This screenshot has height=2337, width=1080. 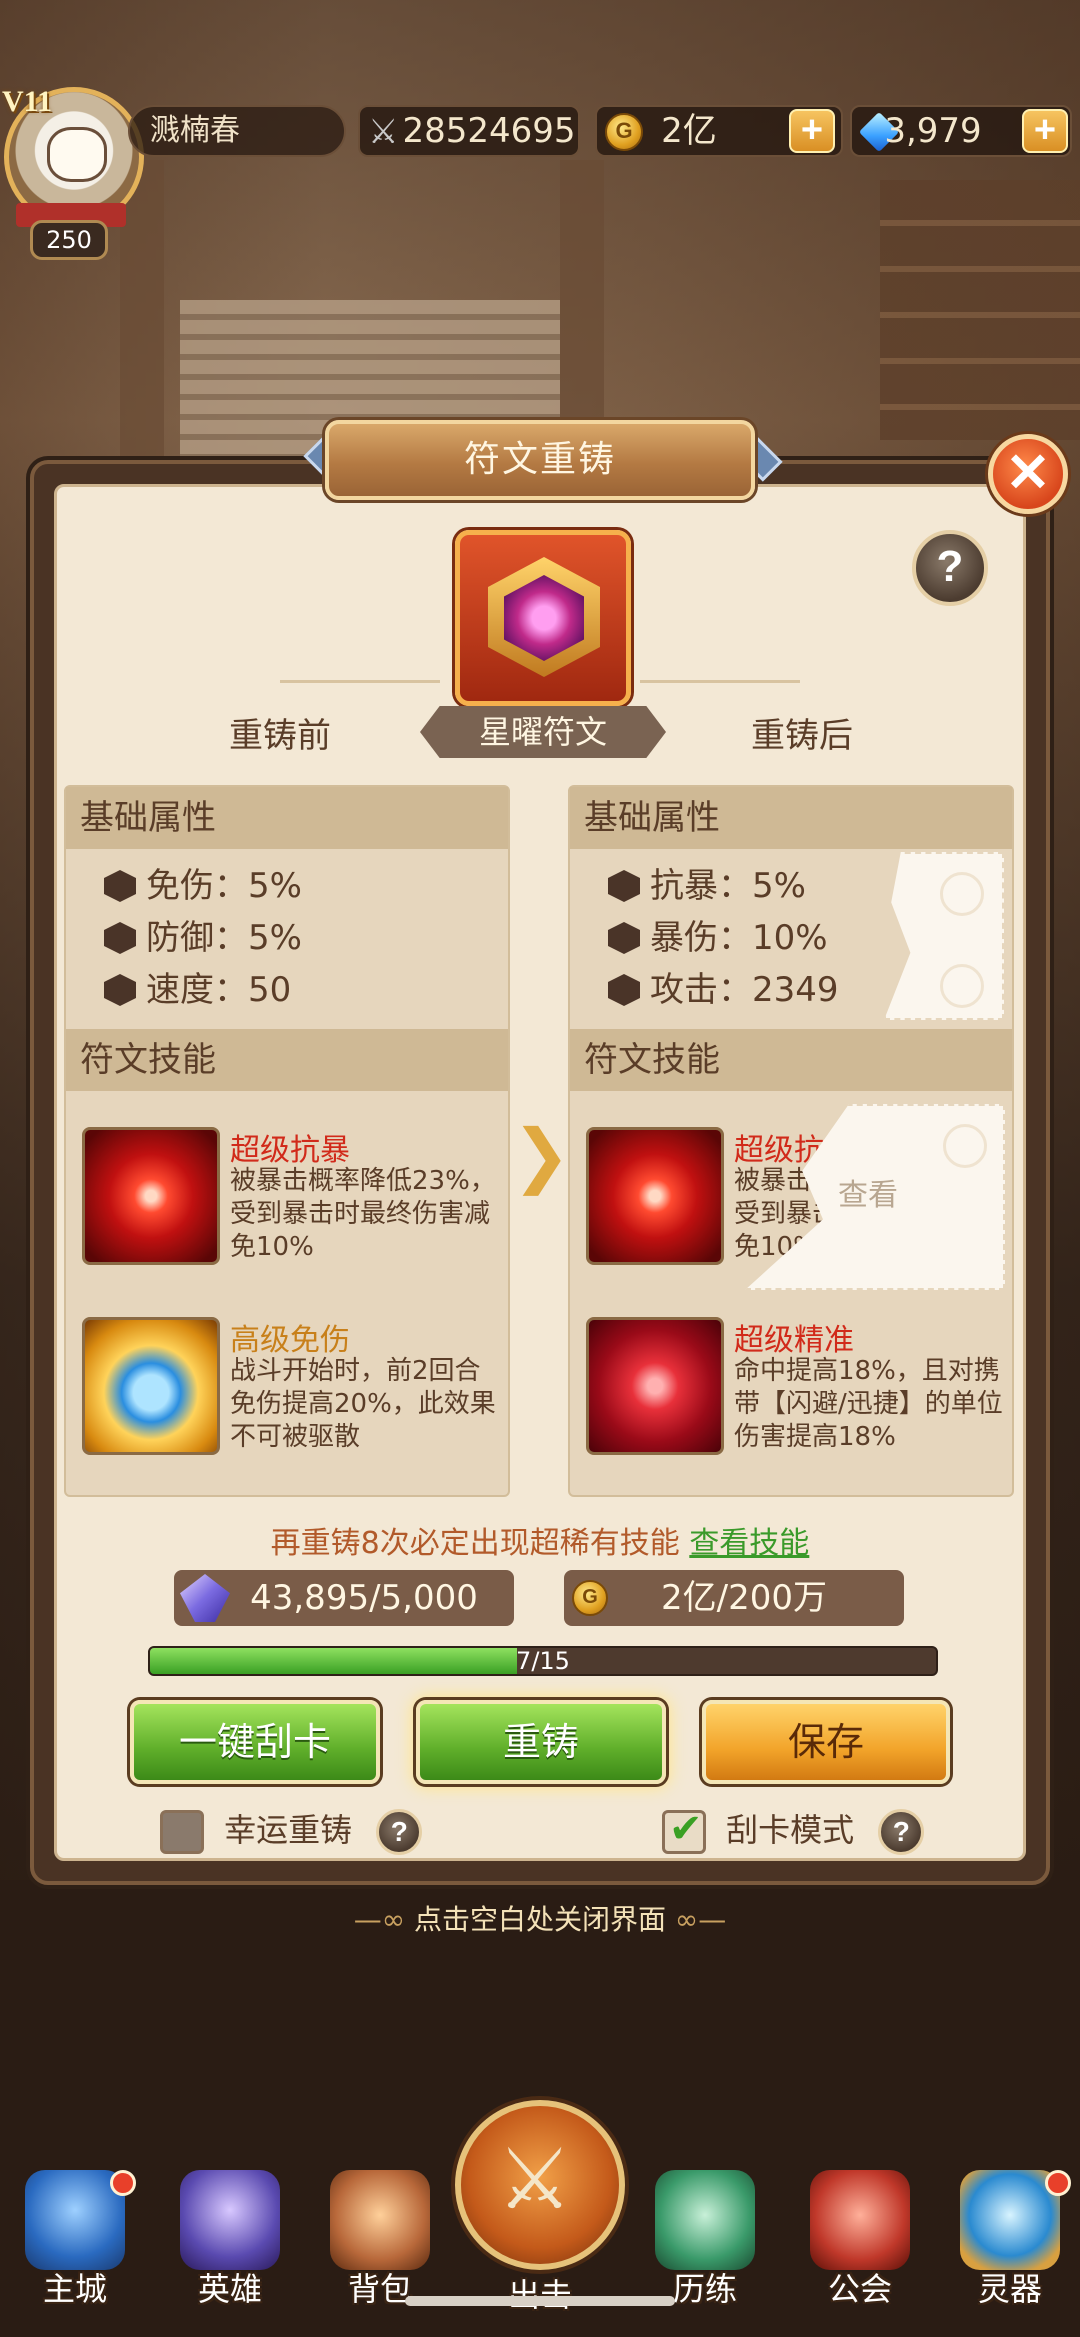 I want to click on battle-button: ⚔, so click(x=540, y=2185).